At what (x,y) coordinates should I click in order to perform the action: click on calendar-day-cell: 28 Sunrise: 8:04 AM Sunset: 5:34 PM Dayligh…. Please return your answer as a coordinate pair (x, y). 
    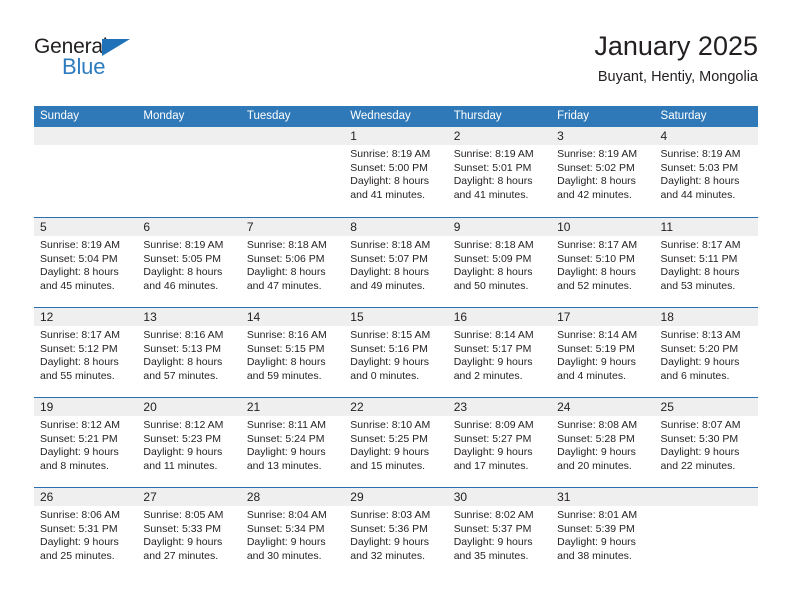
    Looking at the image, I should click on (292, 532).